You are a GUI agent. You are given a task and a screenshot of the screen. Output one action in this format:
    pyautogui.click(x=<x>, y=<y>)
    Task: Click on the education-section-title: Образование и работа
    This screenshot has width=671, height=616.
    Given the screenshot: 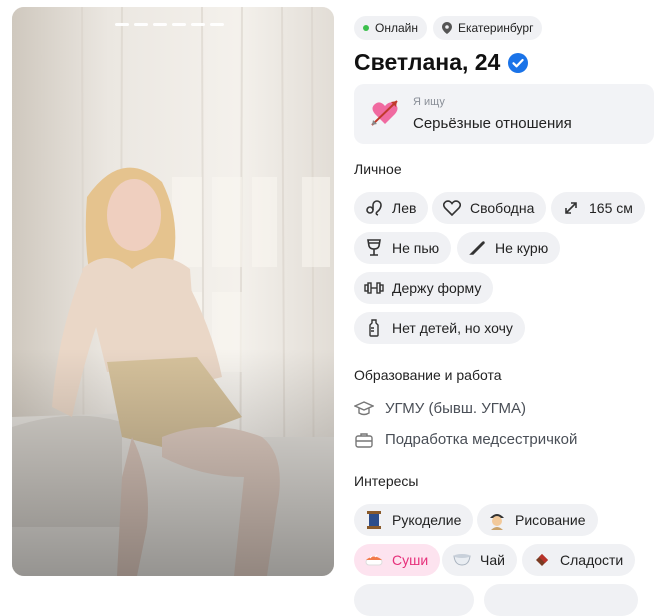 What is the action you would take?
    pyautogui.click(x=428, y=375)
    